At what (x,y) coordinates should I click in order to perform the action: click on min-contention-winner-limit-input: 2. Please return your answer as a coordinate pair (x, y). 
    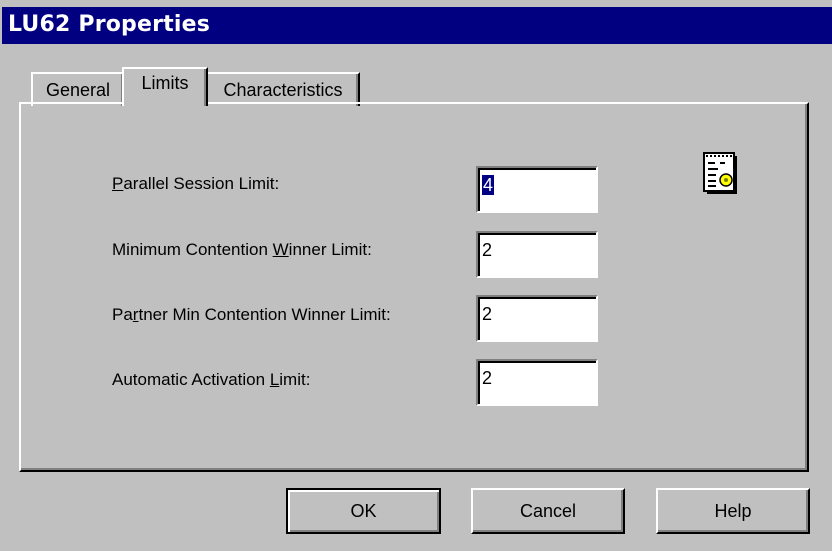
    Looking at the image, I should click on (537, 254).